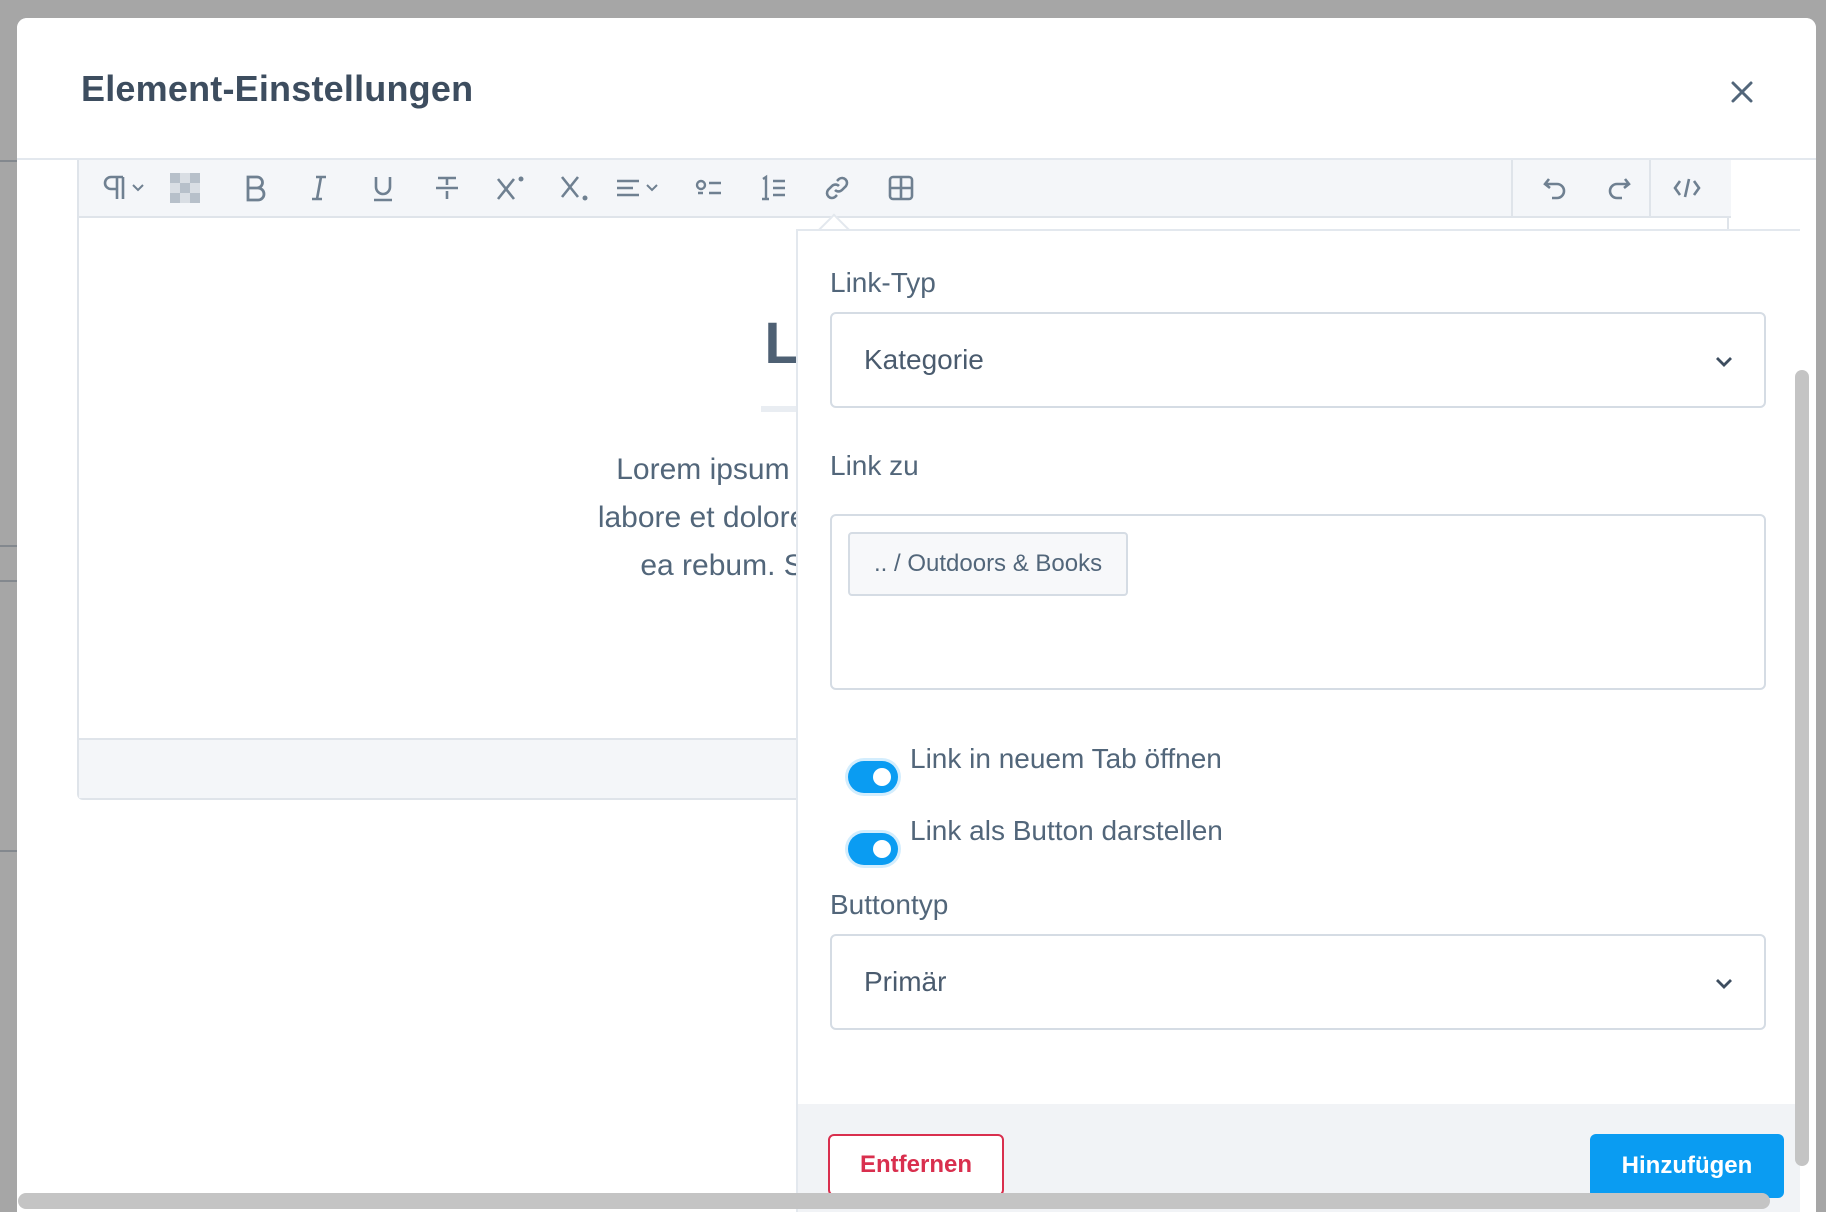 The width and height of the screenshot is (1826, 1212). I want to click on bold-icon, so click(256, 188).